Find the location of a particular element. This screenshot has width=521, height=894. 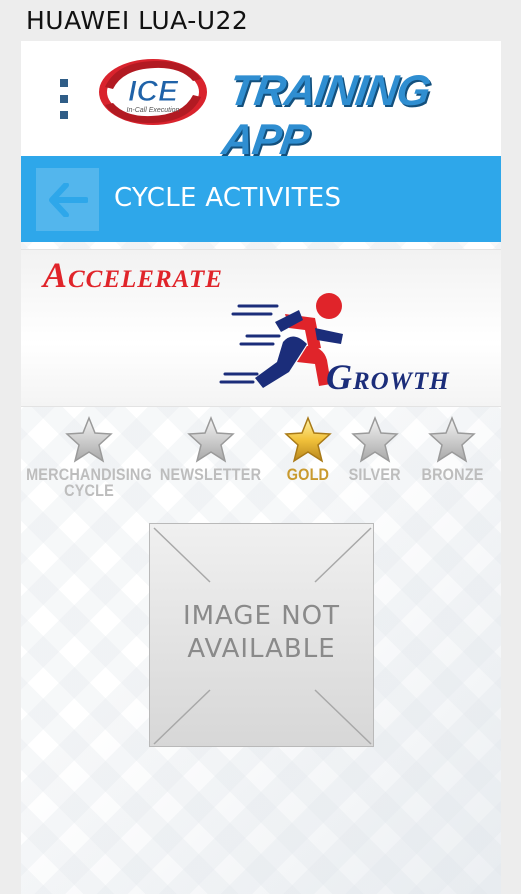

level-label: SILVER is located at coordinates (375, 474).